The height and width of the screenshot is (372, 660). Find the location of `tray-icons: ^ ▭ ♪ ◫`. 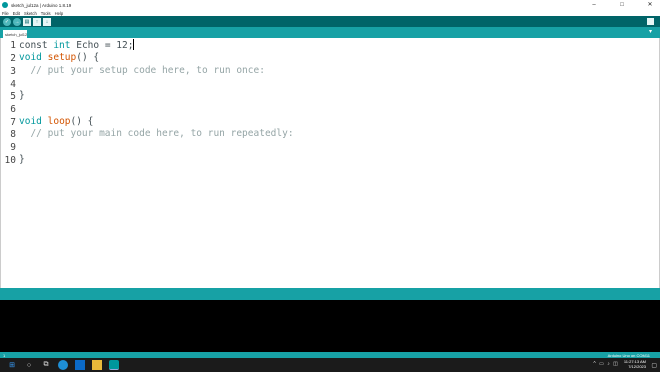

tray-icons: ^ ▭ ♪ ◫ is located at coordinates (605, 364).